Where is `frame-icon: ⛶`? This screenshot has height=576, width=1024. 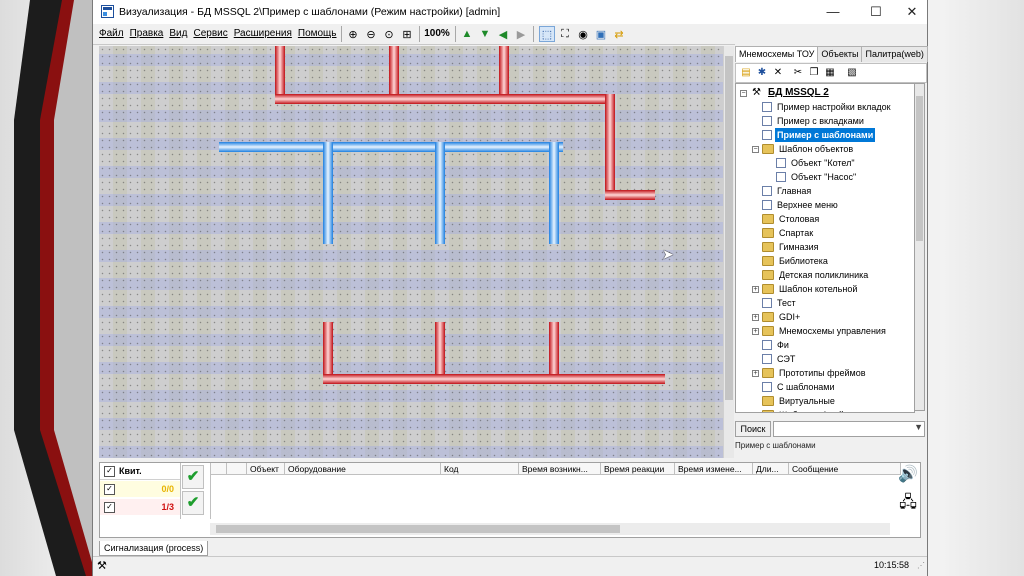 frame-icon: ⛶ is located at coordinates (565, 34).